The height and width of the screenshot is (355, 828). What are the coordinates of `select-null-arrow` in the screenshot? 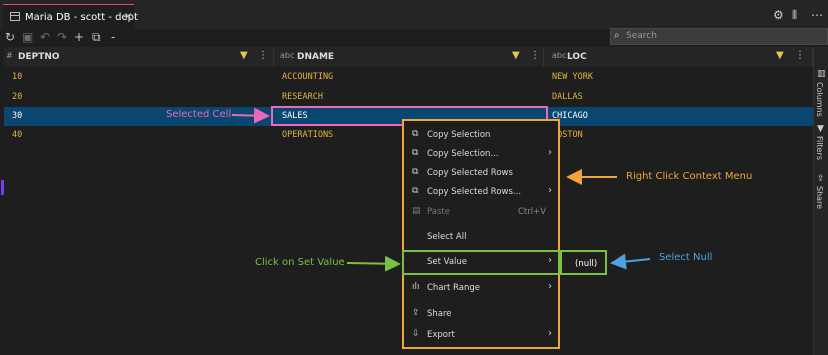 It's located at (630, 261).